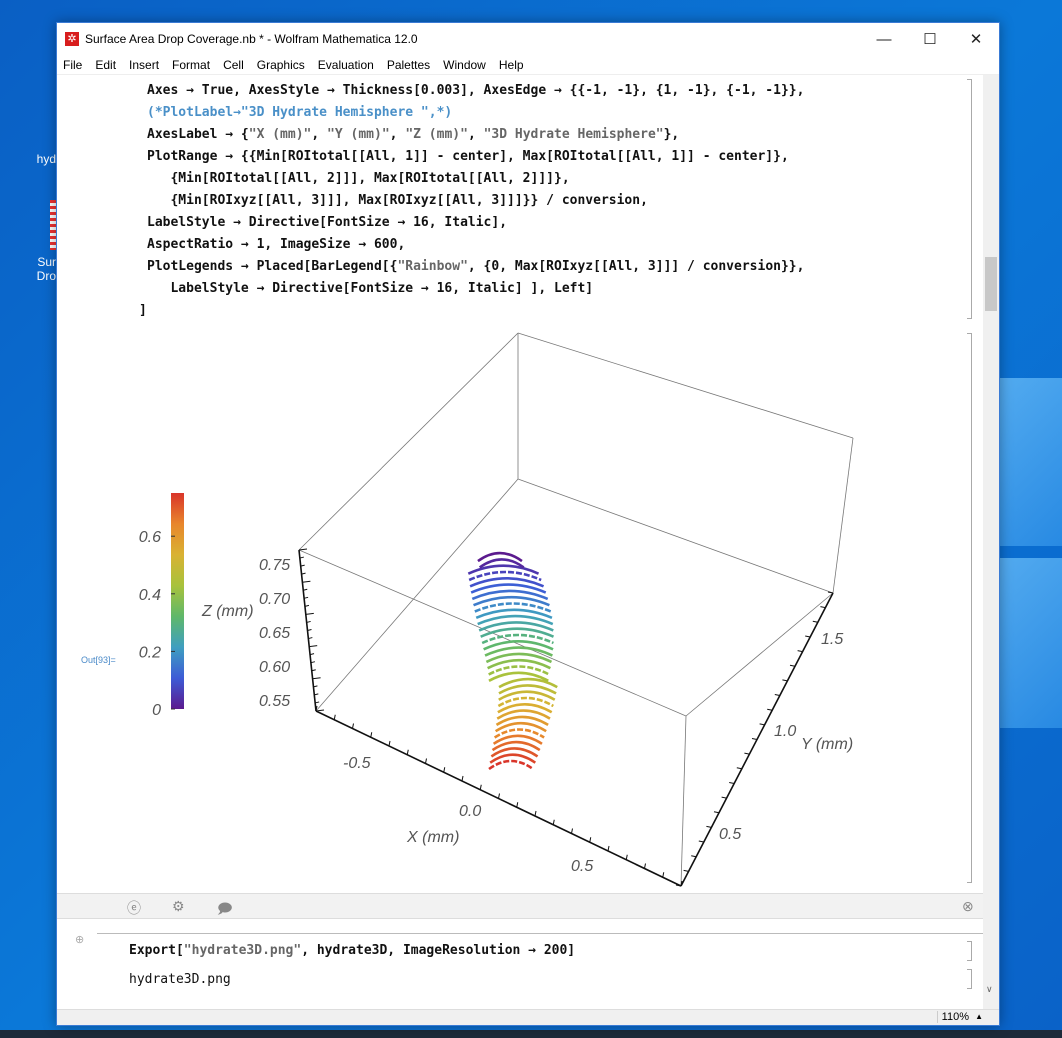  What do you see at coordinates (242, 950) in the screenshot?
I see `code-string: "hydrate3D.png"` at bounding box center [242, 950].